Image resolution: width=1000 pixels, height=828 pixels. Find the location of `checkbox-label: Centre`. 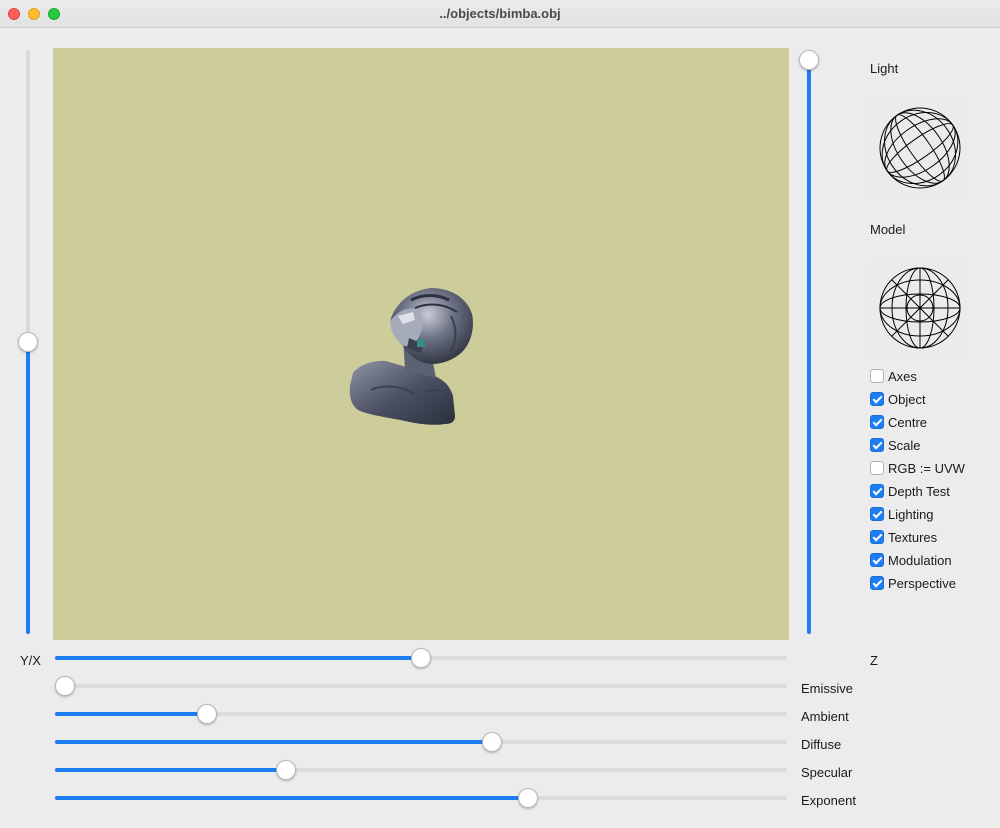

checkbox-label: Centre is located at coordinates (908, 422).